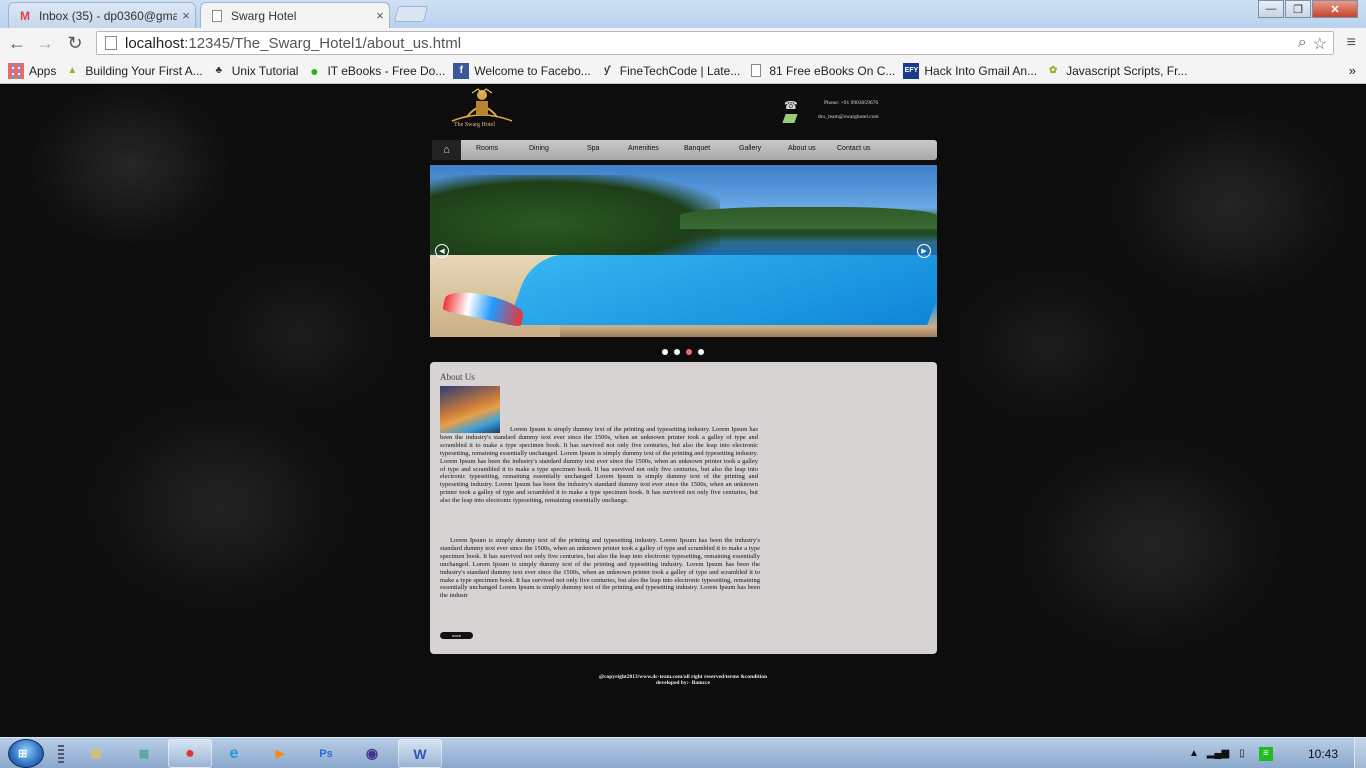 The height and width of the screenshot is (768, 1366). I want to click on bookmark-unix-tutorial: ♣ Unix Tutorial, so click(255, 71).